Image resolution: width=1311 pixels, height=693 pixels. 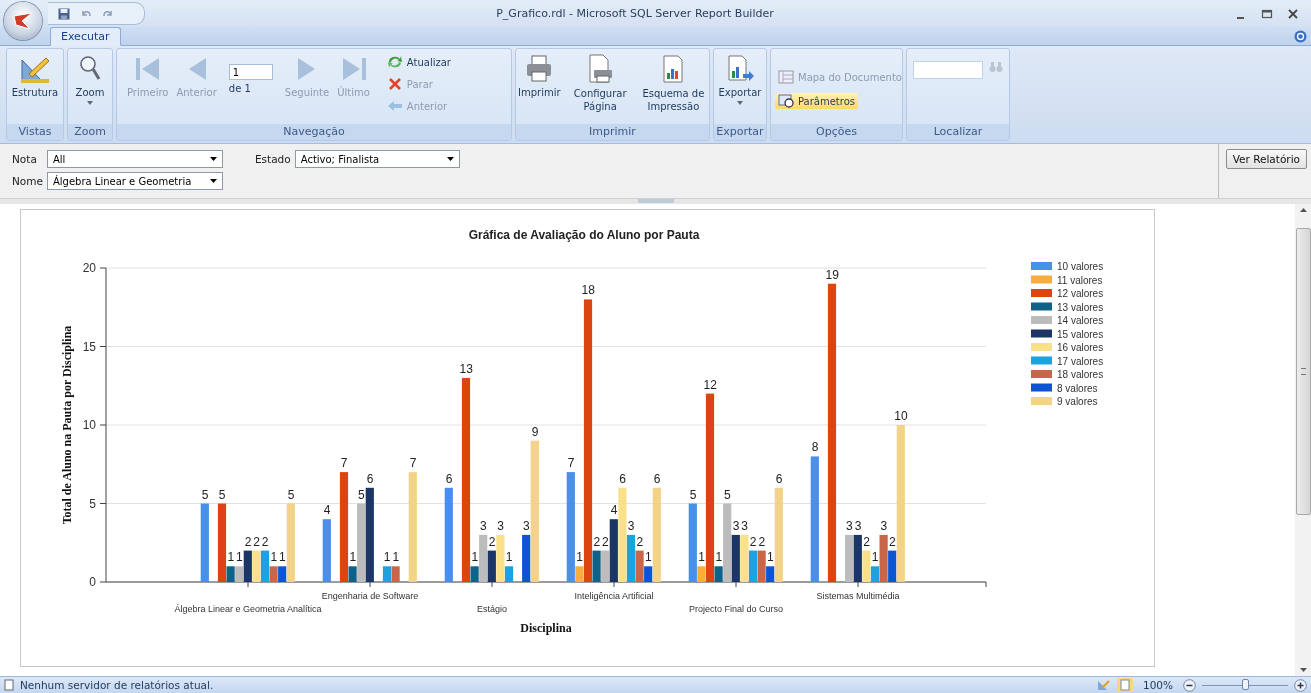 I want to click on design-button: Estrutura, so click(x=35, y=76).